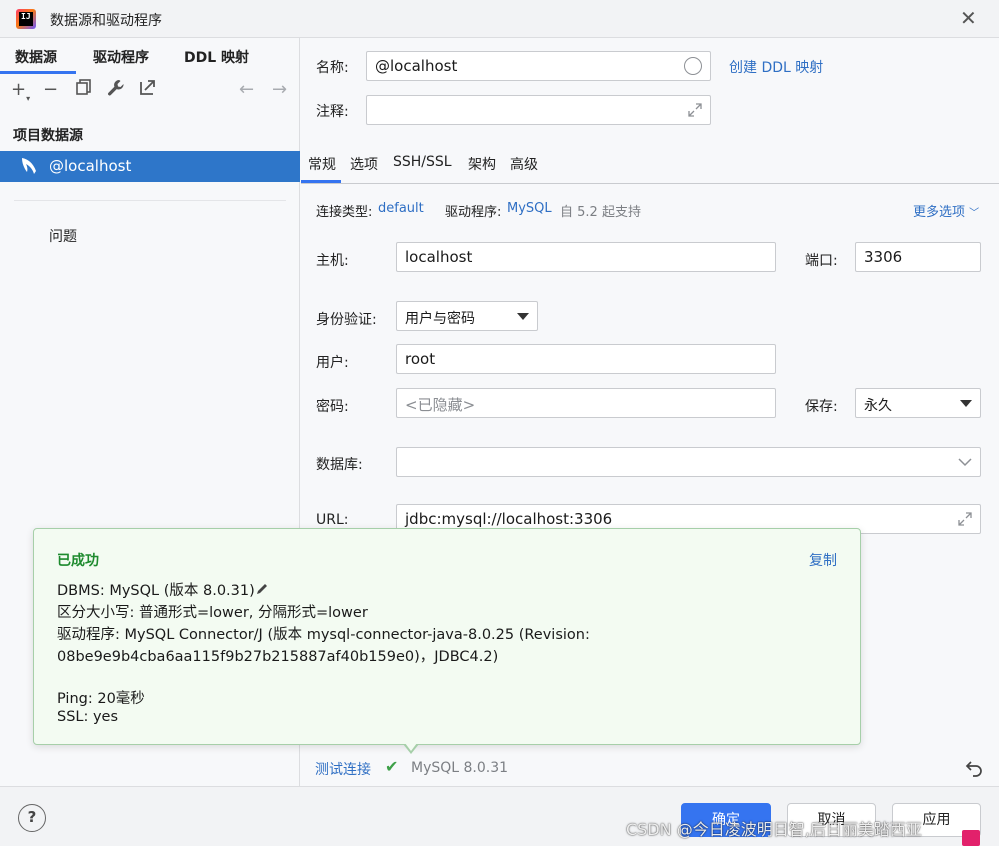 The width and height of the screenshot is (999, 846). Describe the element at coordinates (106, 21) in the screenshot. I see `window-title: 数据源和驱动程序` at that location.